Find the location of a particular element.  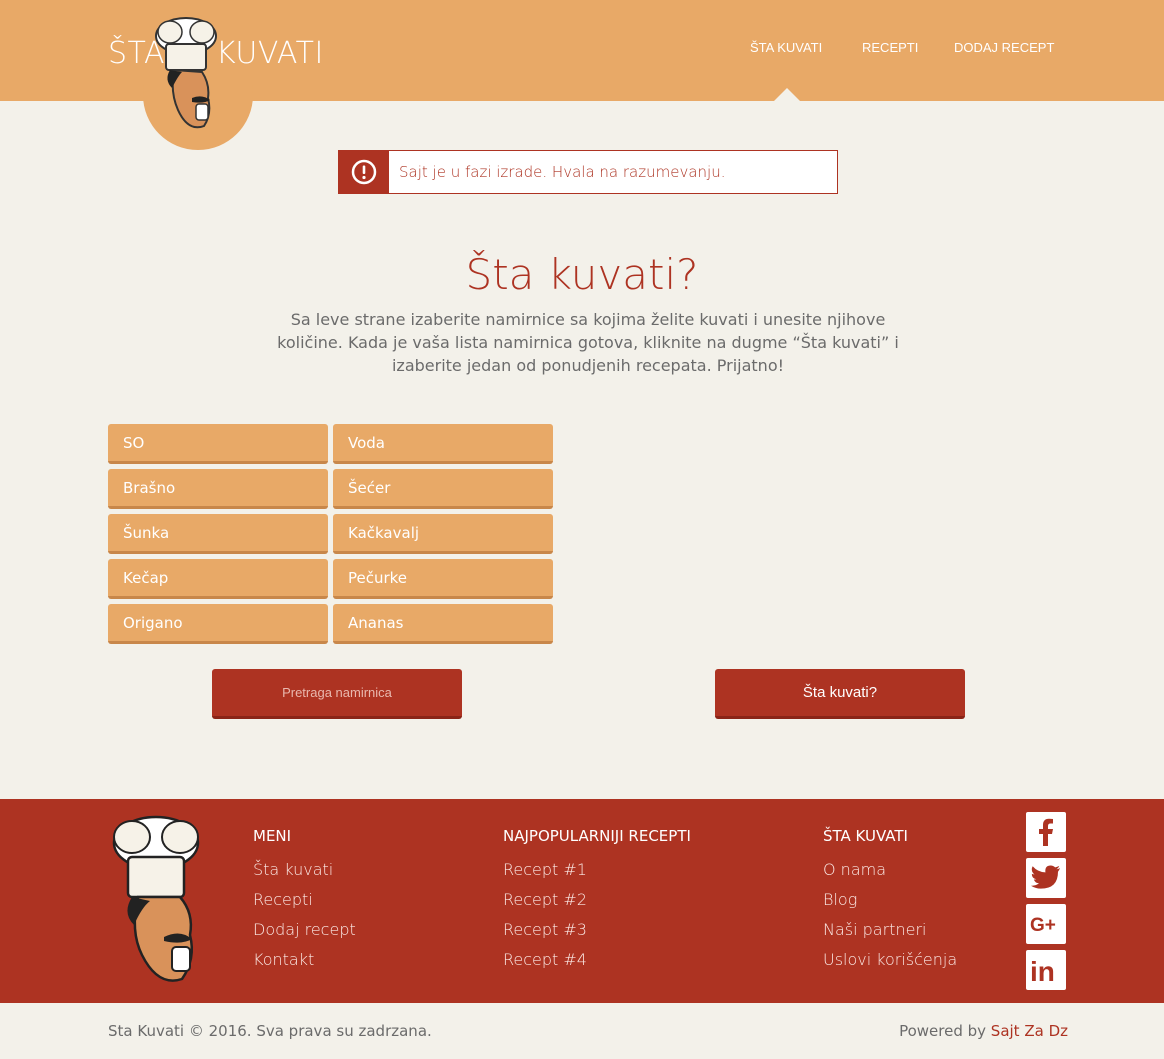

footer-link-blog: Blog is located at coordinates (890, 900).